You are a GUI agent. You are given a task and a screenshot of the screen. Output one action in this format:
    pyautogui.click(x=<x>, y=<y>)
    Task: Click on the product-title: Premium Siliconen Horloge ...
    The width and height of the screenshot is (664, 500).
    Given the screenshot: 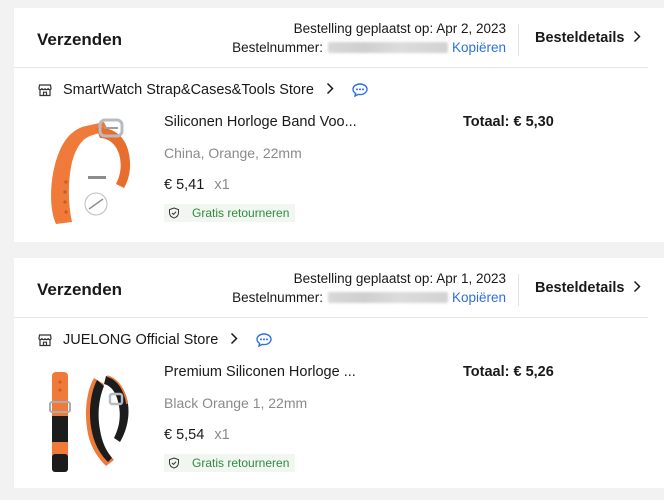 What is the action you would take?
    pyautogui.click(x=260, y=372)
    